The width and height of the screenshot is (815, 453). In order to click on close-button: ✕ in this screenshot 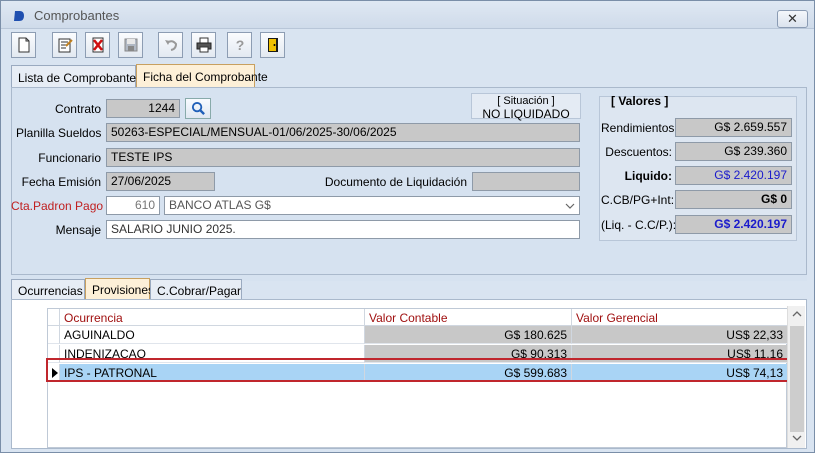, I will do `click(792, 19)`.